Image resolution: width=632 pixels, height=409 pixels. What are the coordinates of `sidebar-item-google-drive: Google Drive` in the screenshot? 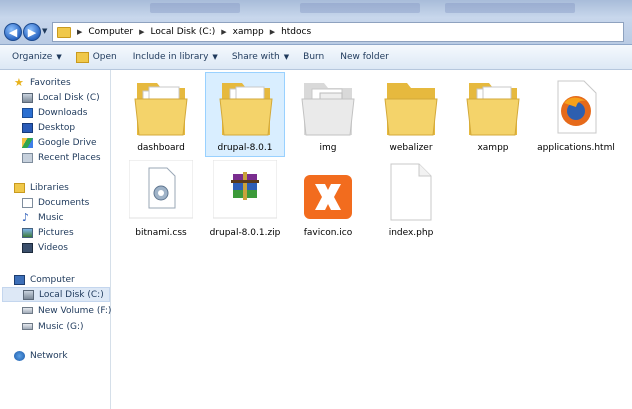 It's located at (59, 142).